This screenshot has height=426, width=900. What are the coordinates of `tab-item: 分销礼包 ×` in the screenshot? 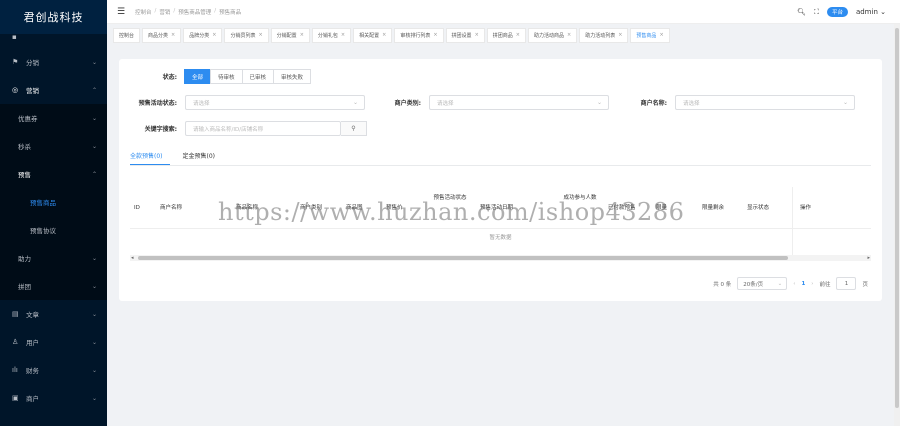 It's located at (331, 35).